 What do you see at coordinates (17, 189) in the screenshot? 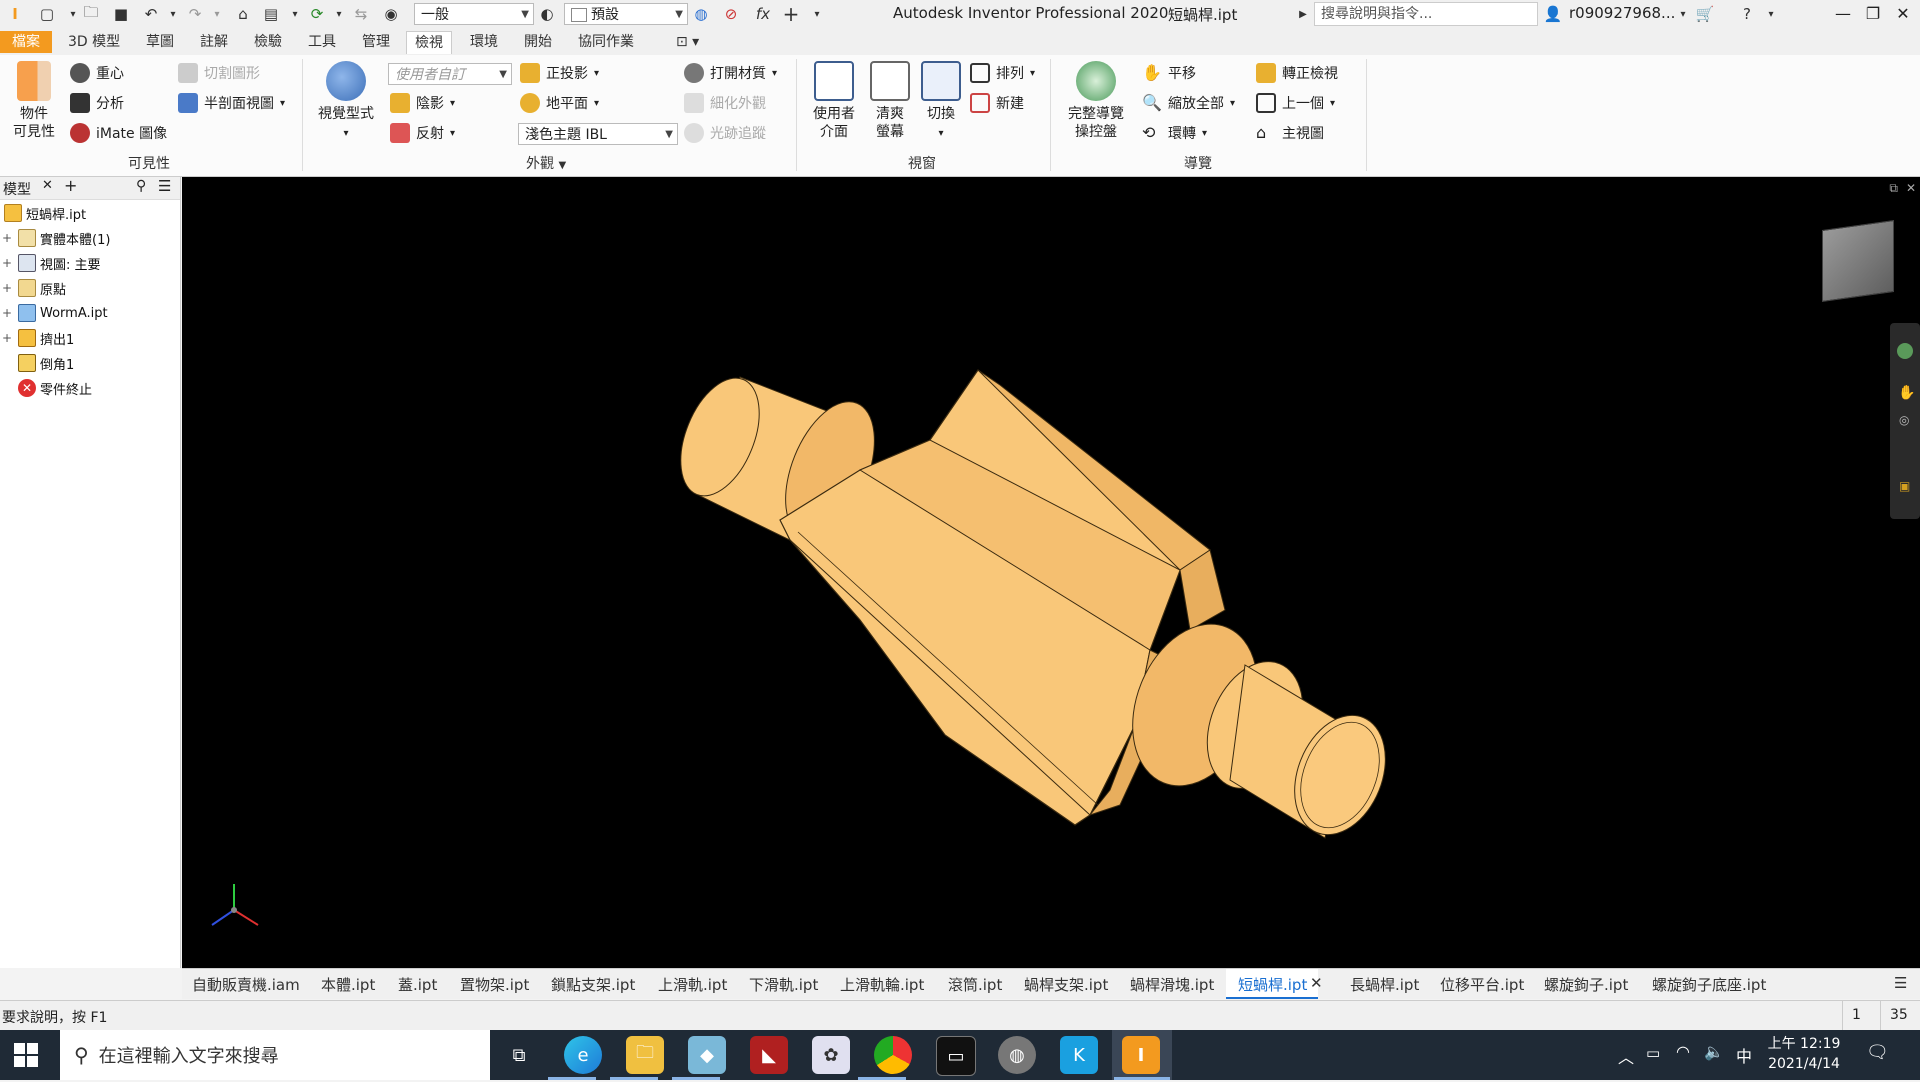
I see `browser-tab-model: 模型` at bounding box center [17, 189].